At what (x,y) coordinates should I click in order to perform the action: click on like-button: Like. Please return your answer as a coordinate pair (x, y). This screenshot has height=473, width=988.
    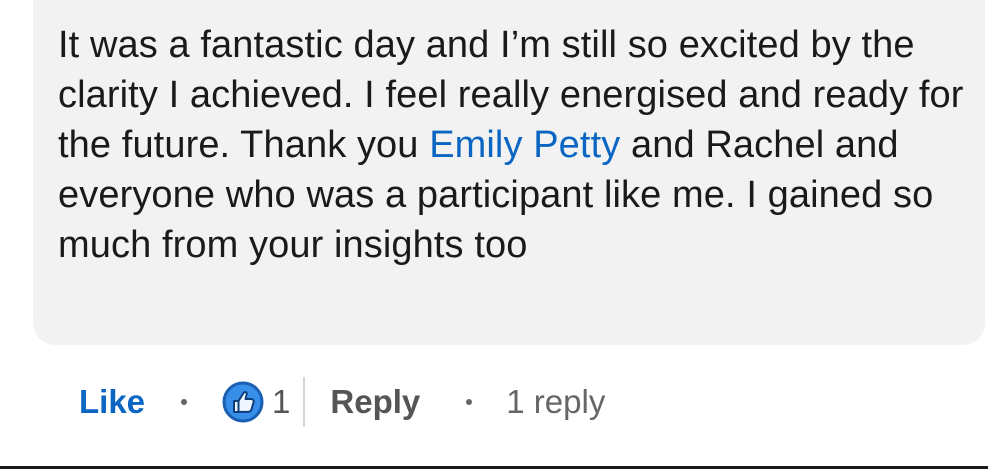
    Looking at the image, I should click on (112, 402).